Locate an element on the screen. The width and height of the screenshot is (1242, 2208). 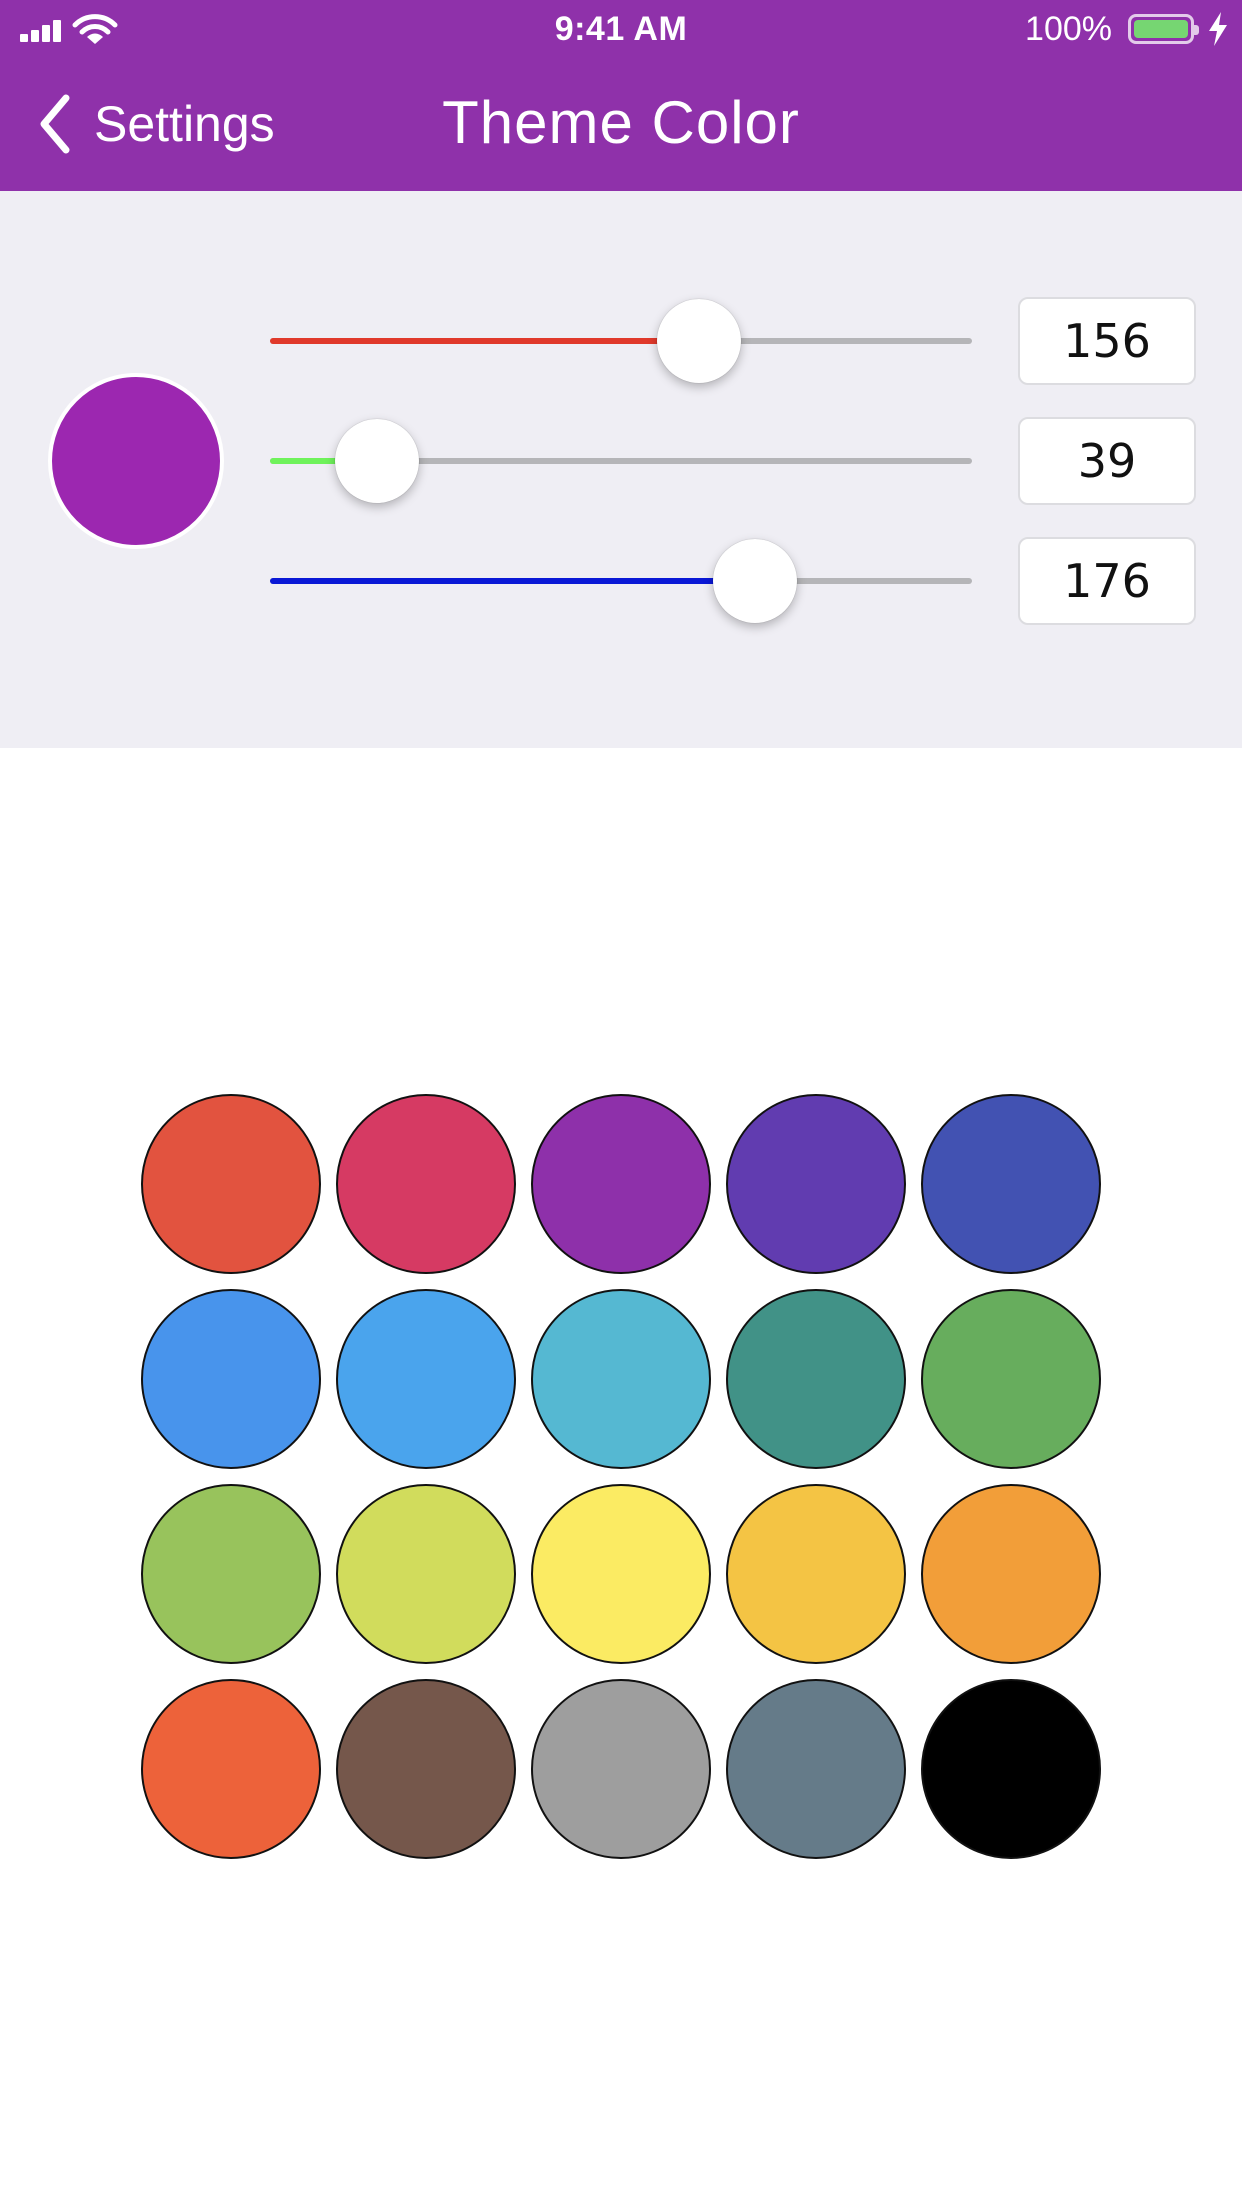
page-title: Theme Color is located at coordinates (621, 122).